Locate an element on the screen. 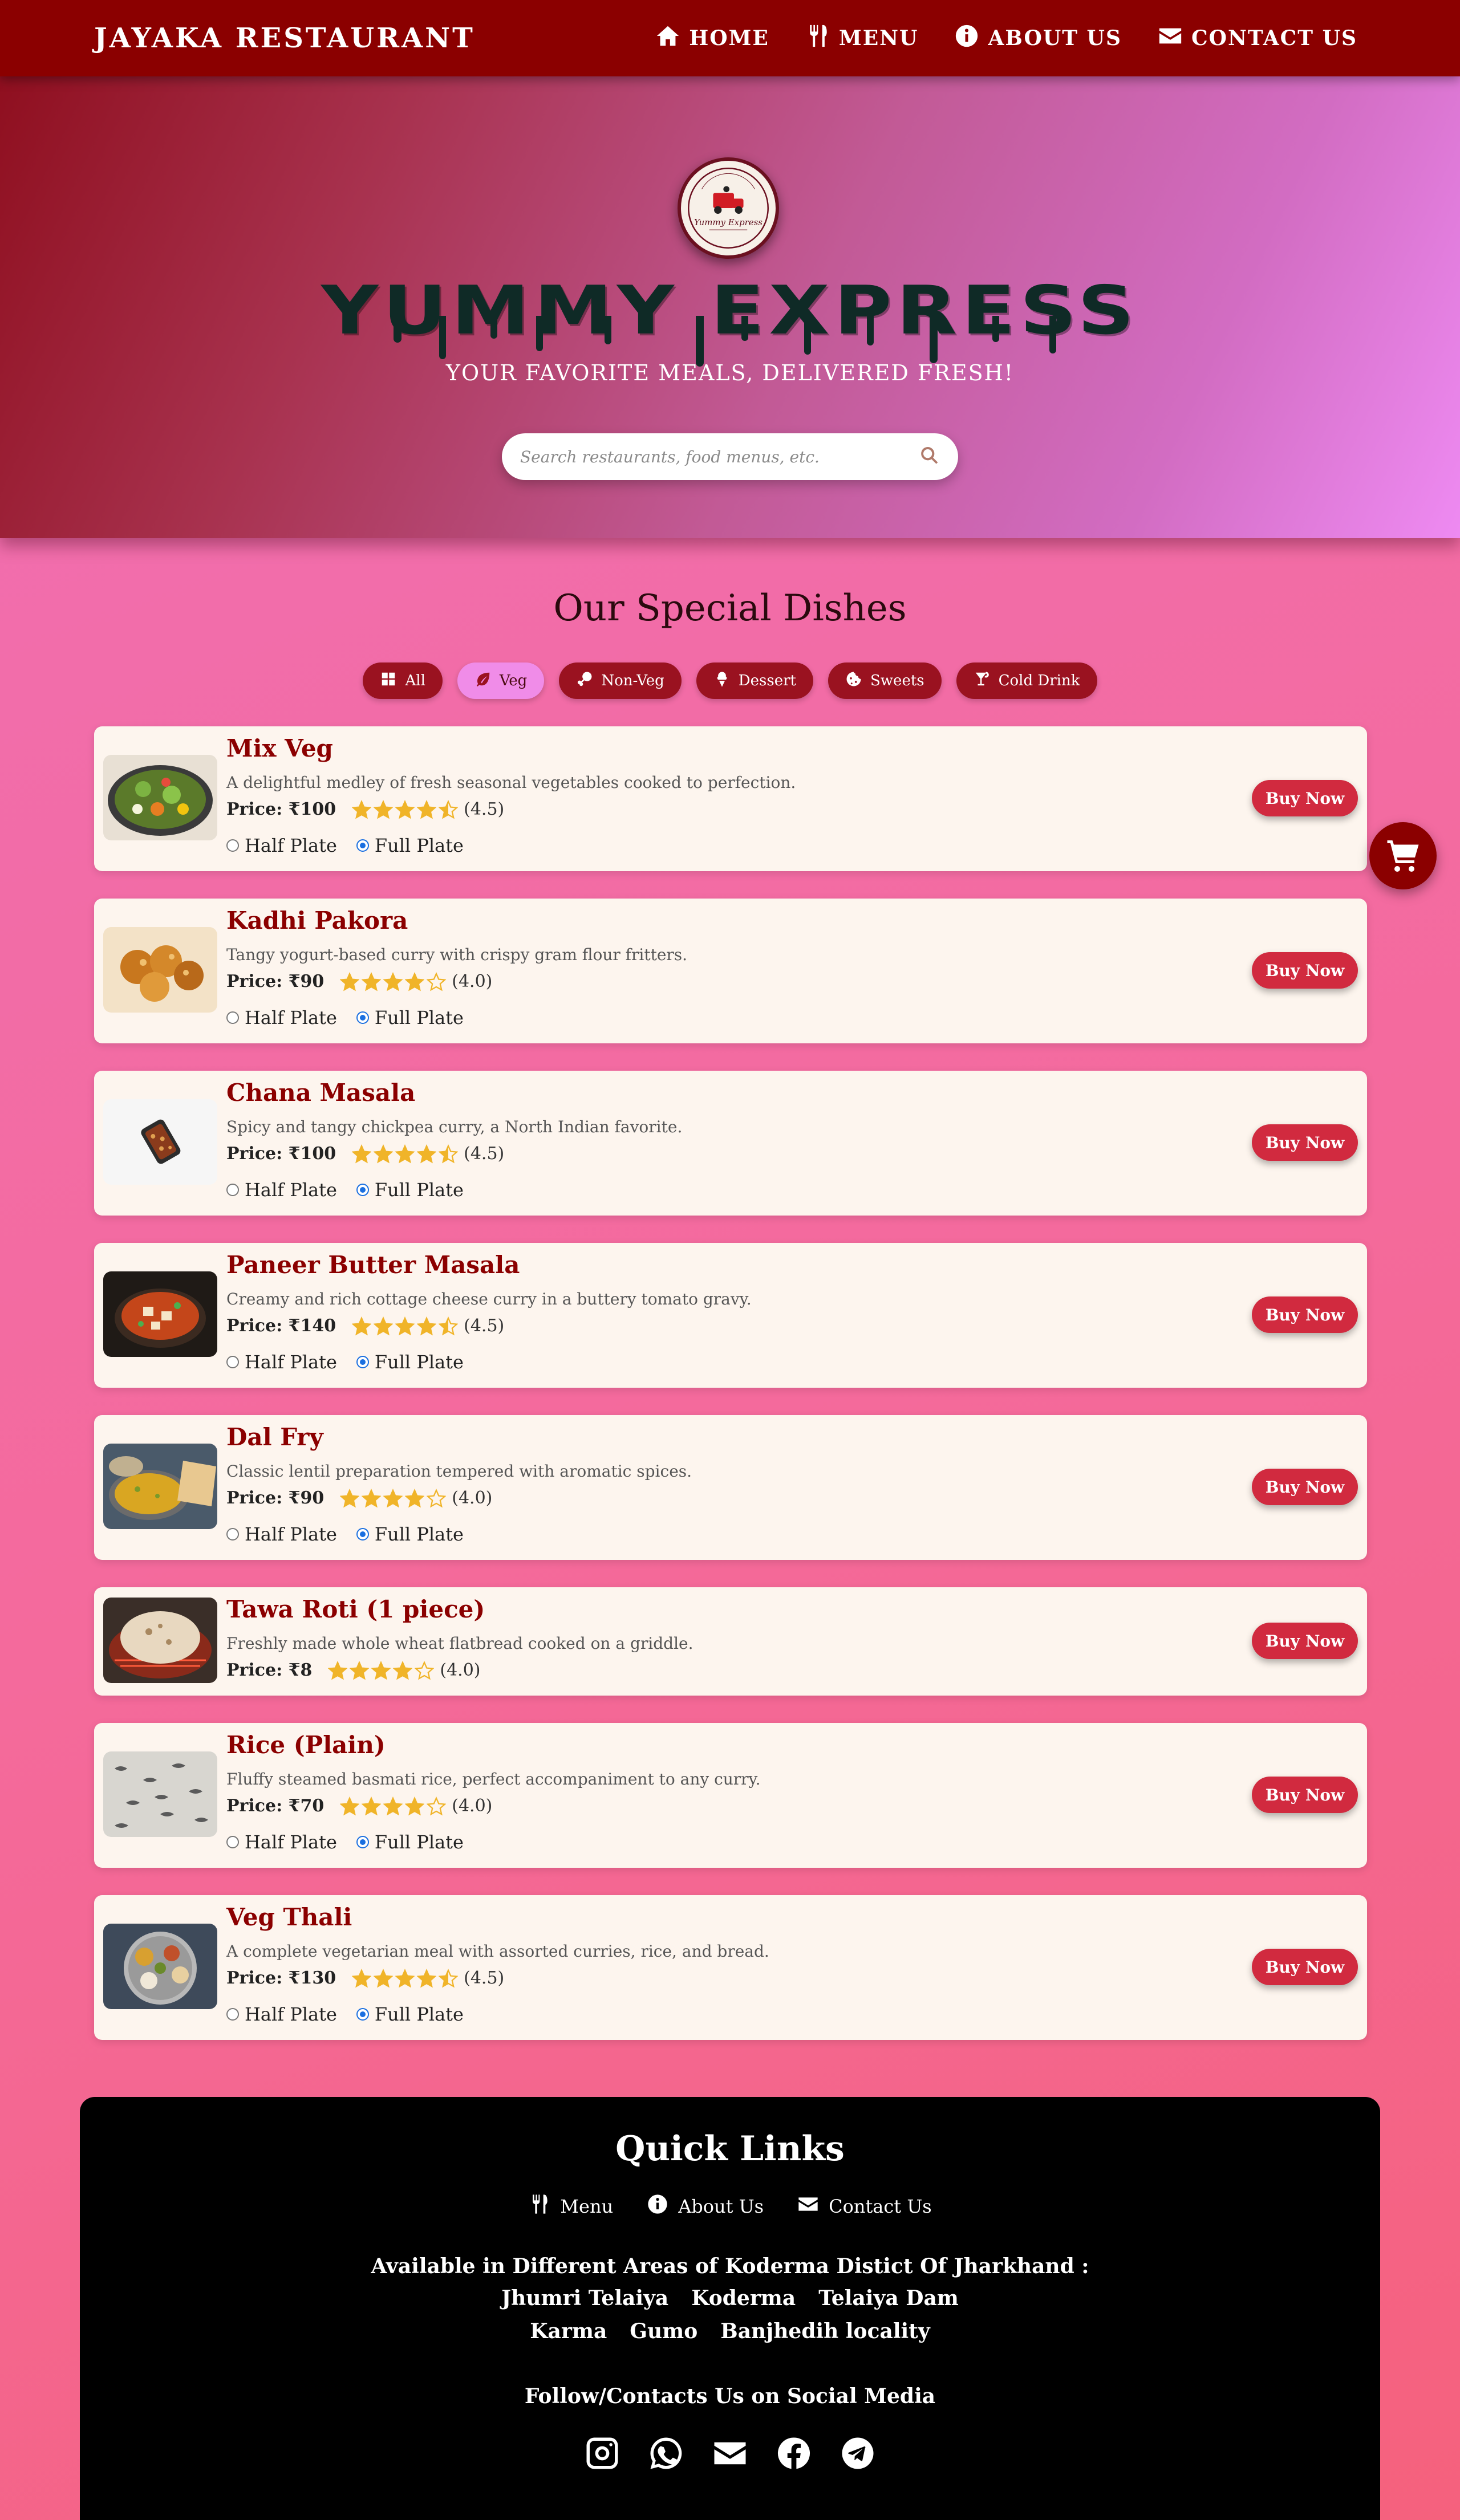  filter-cold-drink: Cold Drink is located at coordinates (1026, 680).